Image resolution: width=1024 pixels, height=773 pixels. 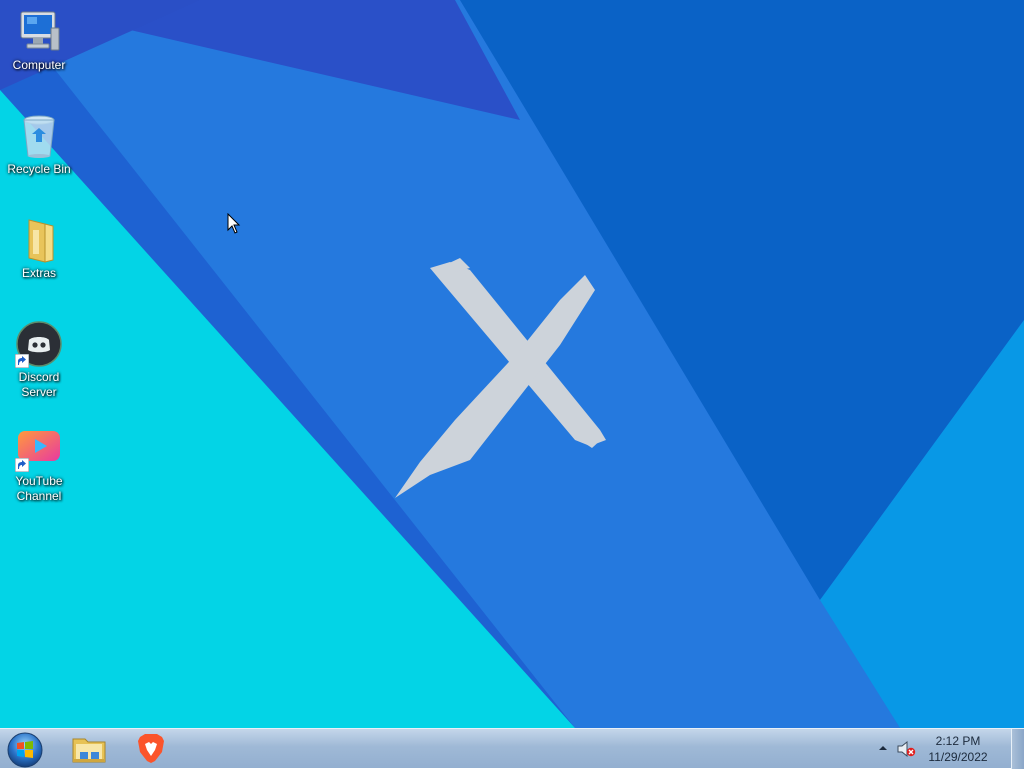 What do you see at coordinates (512, 748) in the screenshot?
I see `taskbar: 2:12 PM 11/29/2022` at bounding box center [512, 748].